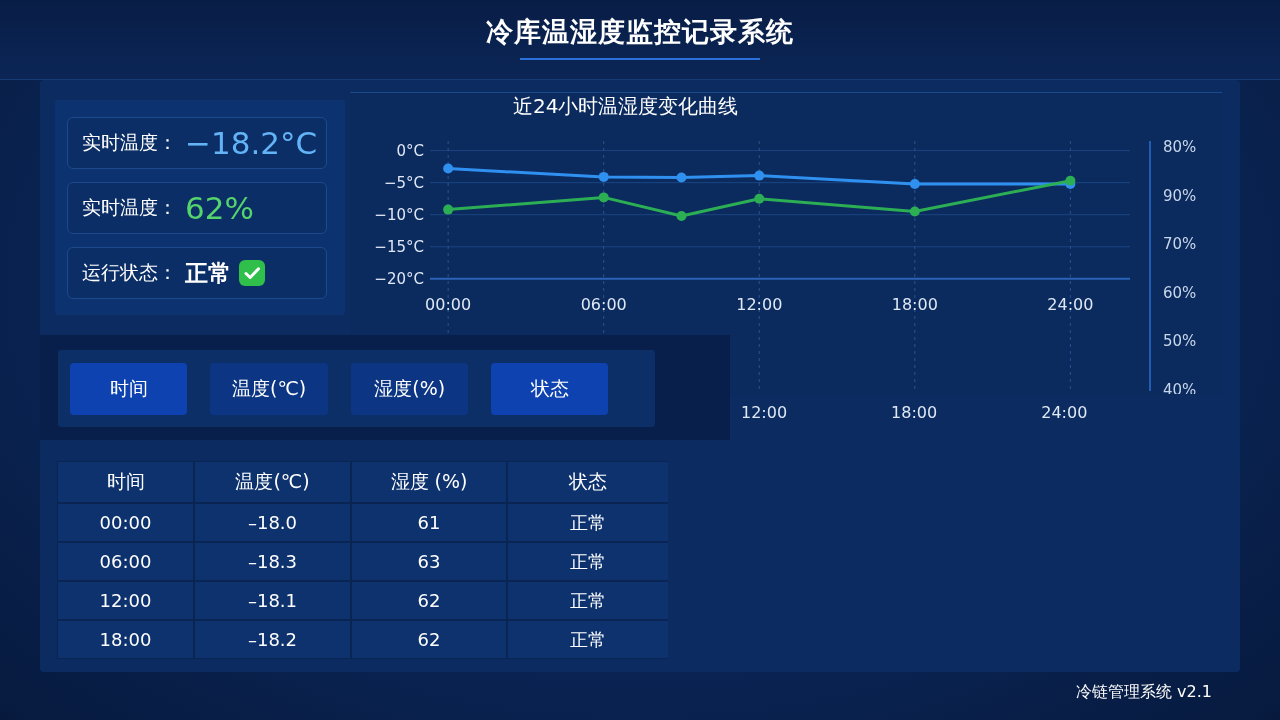 The width and height of the screenshot is (1280, 720). What do you see at coordinates (399, 278) in the screenshot?
I see `axis-label: −20°C` at bounding box center [399, 278].